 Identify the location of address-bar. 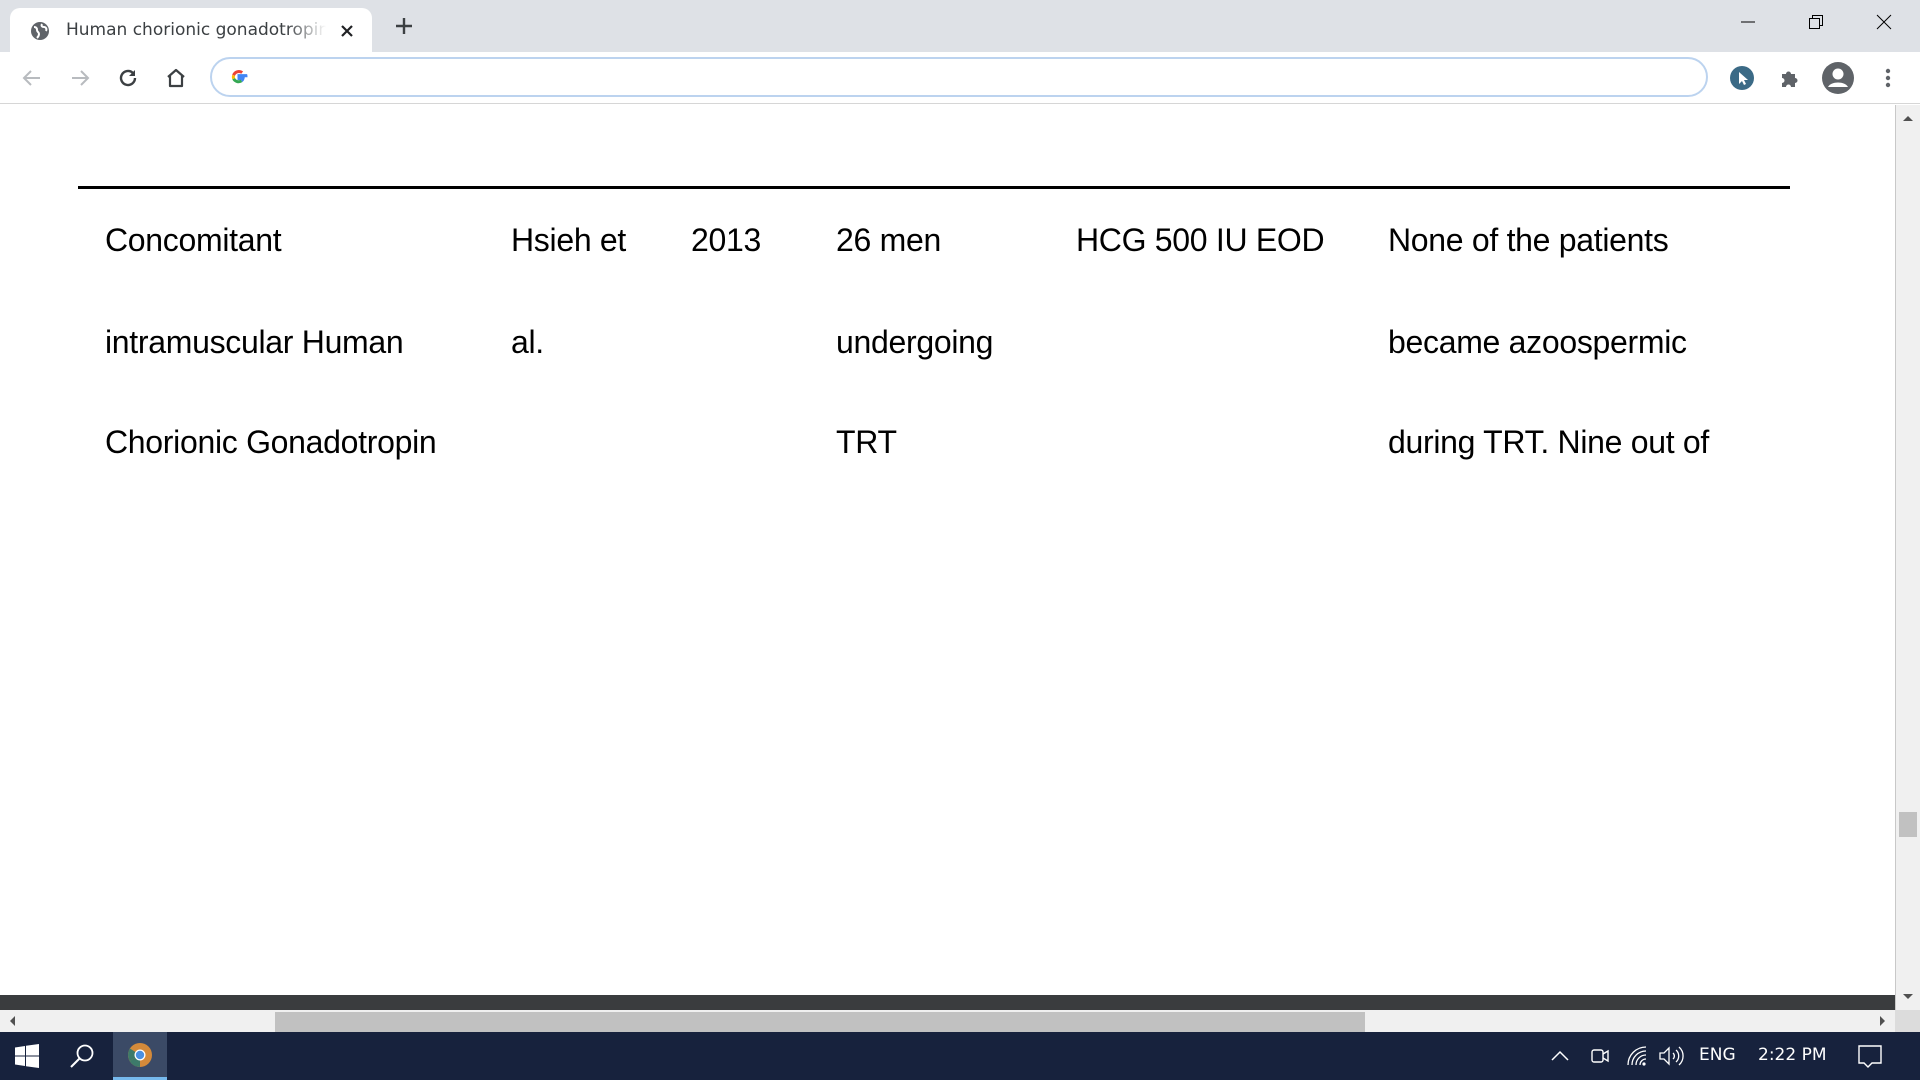
(959, 77).